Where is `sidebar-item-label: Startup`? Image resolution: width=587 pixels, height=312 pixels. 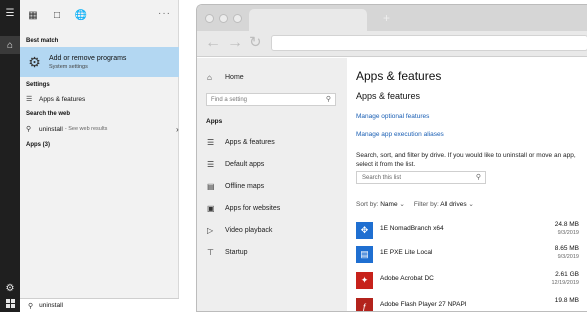 sidebar-item-label: Startup is located at coordinates (236, 252).